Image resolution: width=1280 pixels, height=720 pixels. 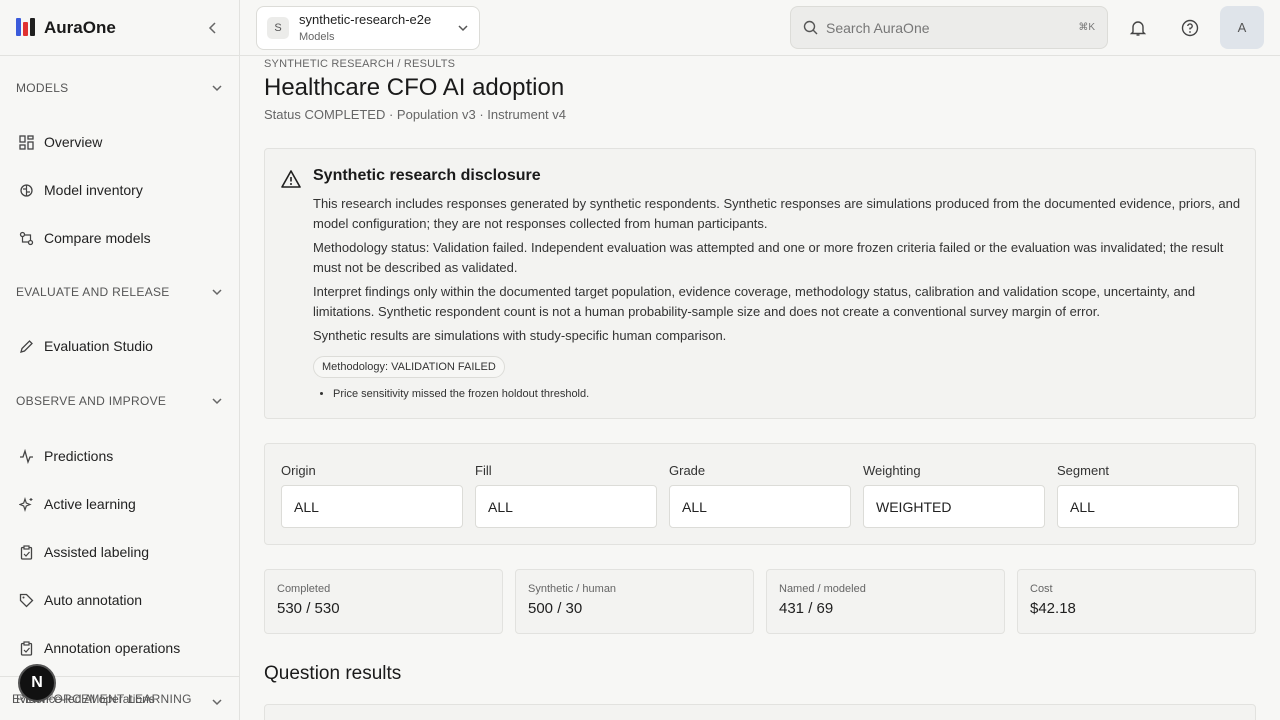 I want to click on project-subtitle: Models, so click(x=317, y=36).